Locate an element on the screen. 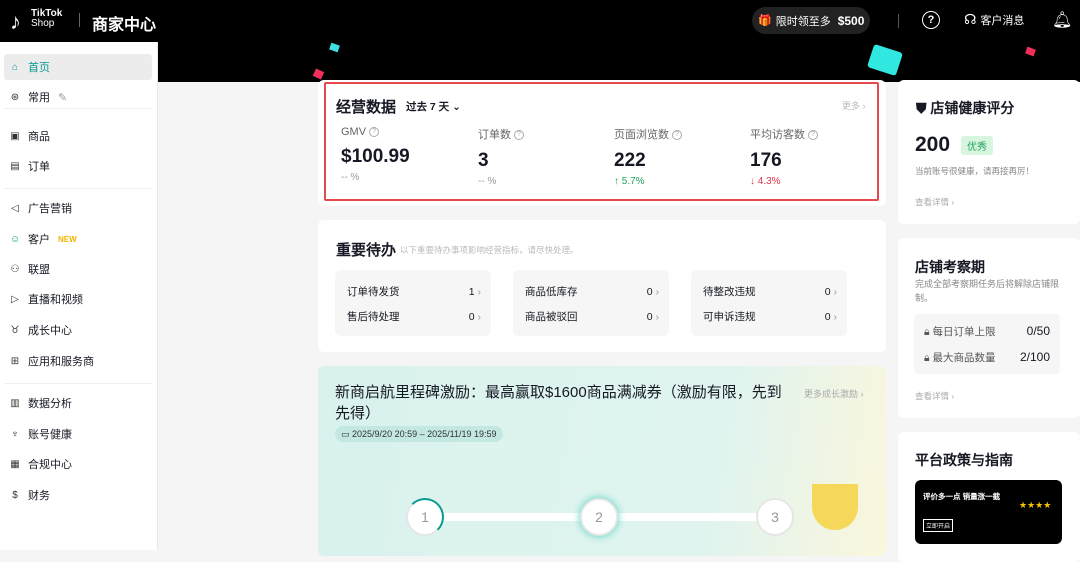 The height and width of the screenshot is (562, 1080). tiktok-shop-logo: TikTok Shop is located at coordinates (46, 19).